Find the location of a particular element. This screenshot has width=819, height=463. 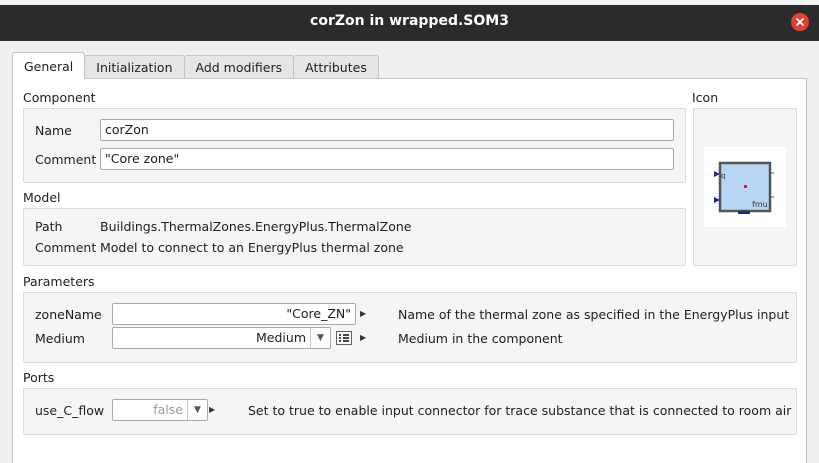

window-title: corZon in wrapped.SOM3 is located at coordinates (409, 21).